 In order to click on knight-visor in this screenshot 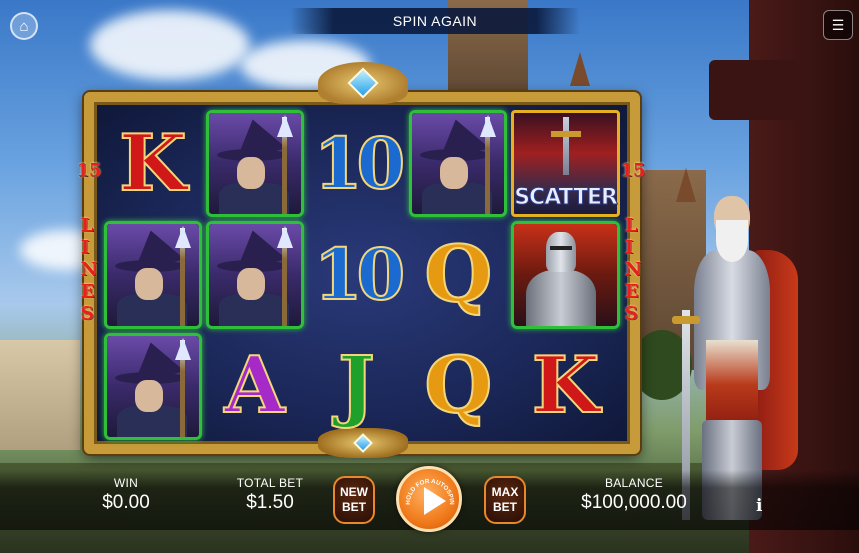, I will do `click(561, 248)`.